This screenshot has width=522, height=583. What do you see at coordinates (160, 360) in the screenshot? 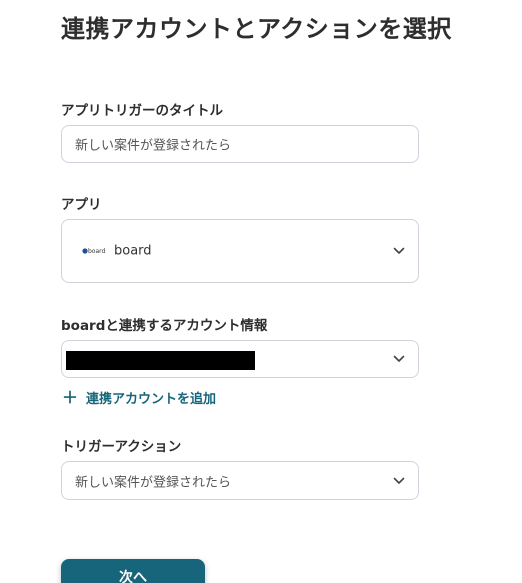
I see `redacted-account` at bounding box center [160, 360].